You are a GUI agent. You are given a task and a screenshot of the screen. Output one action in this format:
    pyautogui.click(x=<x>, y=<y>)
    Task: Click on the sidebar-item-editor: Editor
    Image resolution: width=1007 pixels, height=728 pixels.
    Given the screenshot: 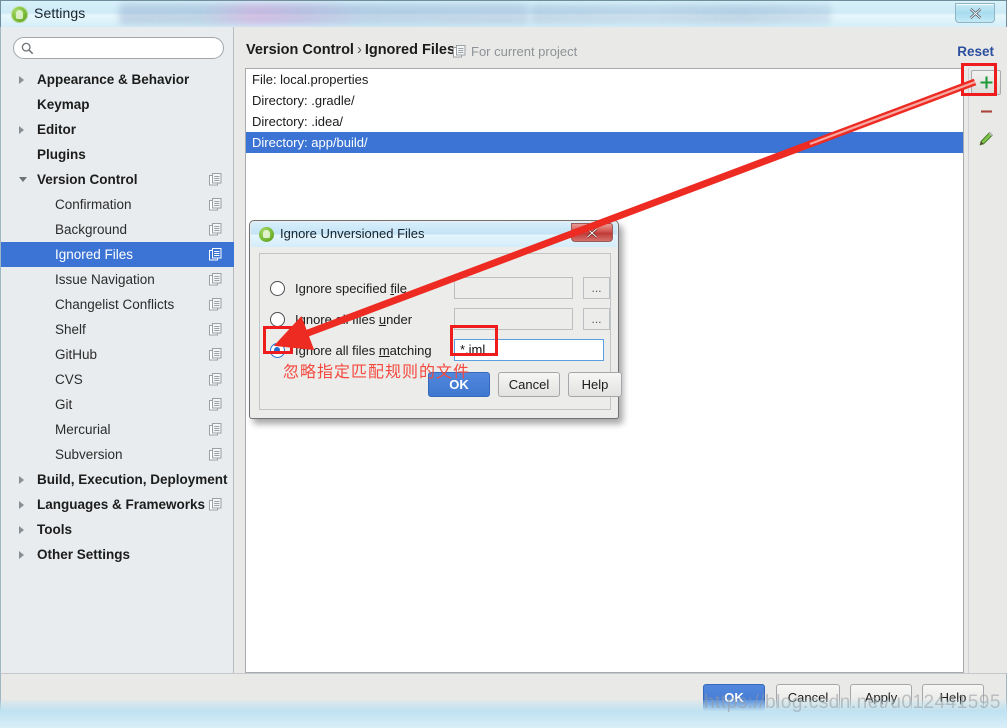 What is the action you would take?
    pyautogui.click(x=117, y=129)
    